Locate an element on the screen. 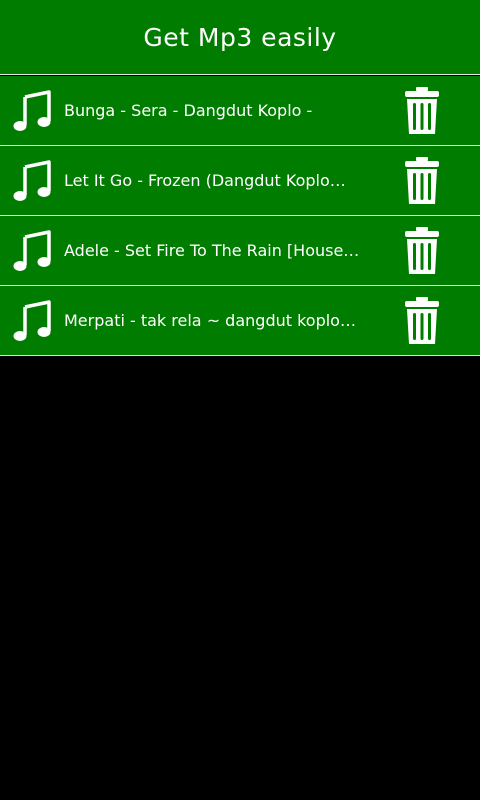 This screenshot has height=800, width=480. page-title: Get Mp3 easily is located at coordinates (240, 37).